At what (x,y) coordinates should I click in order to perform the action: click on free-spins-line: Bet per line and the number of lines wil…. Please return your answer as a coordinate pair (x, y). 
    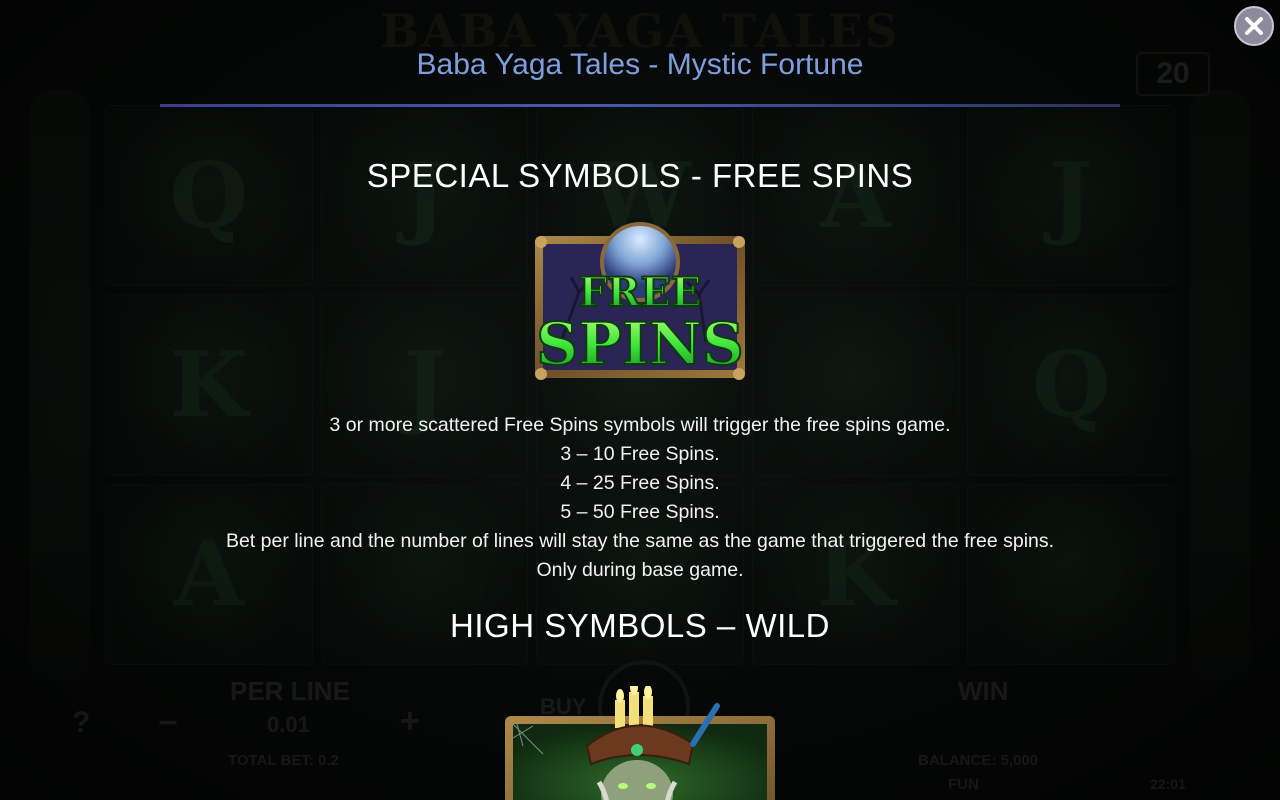
    Looking at the image, I should click on (640, 541).